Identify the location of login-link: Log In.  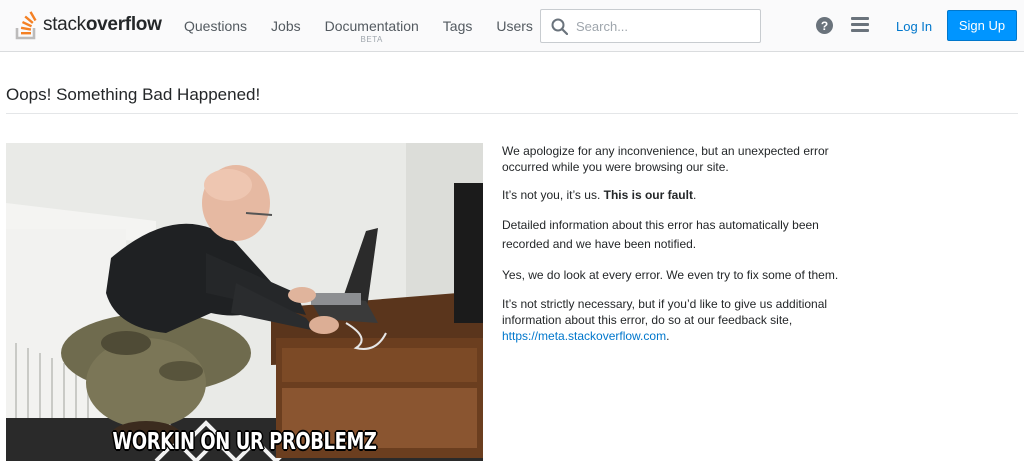
(914, 26).